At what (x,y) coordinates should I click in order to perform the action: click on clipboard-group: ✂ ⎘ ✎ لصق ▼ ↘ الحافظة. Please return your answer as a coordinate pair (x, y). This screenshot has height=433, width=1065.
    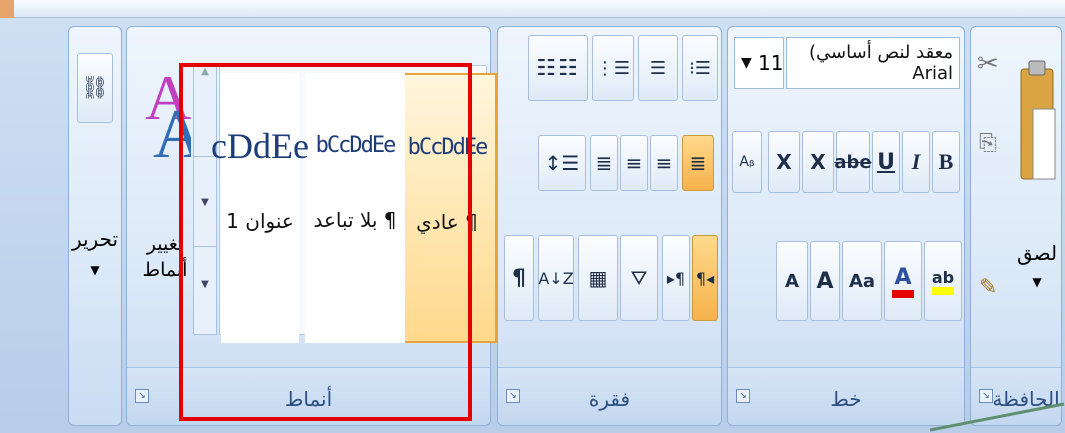
    Looking at the image, I should click on (1016, 226).